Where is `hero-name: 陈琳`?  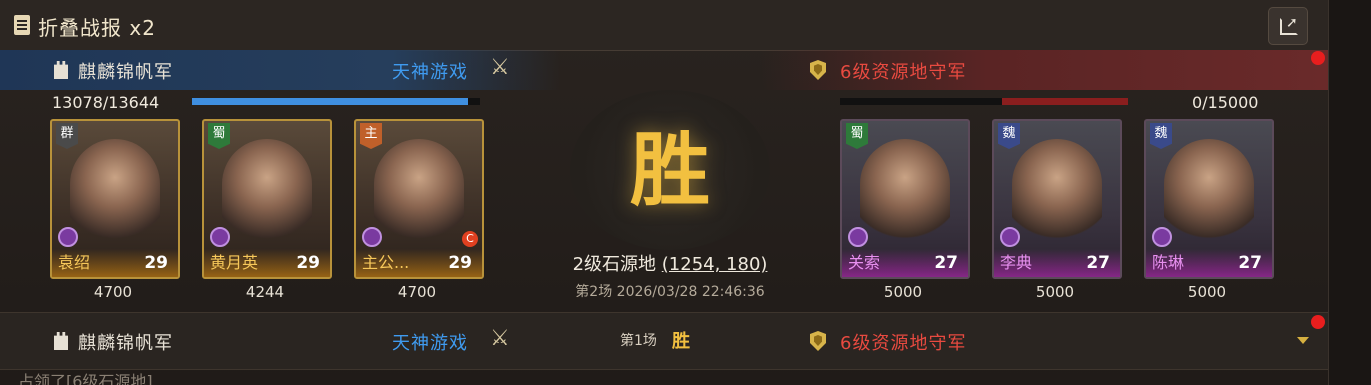 hero-name: 陈琳 is located at coordinates (1168, 262).